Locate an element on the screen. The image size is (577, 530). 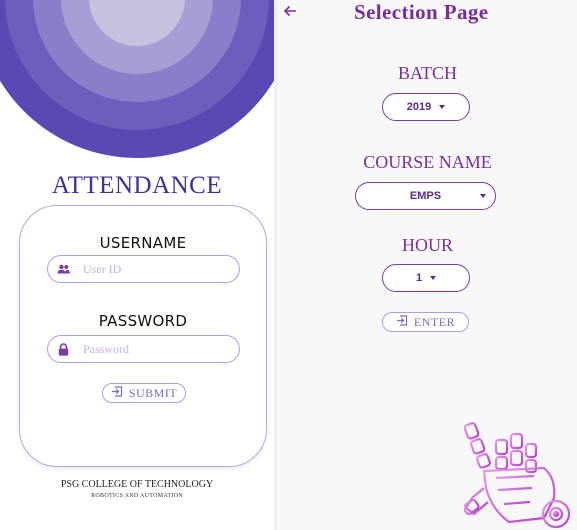
robot-hand-icon is located at coordinates (517, 475).